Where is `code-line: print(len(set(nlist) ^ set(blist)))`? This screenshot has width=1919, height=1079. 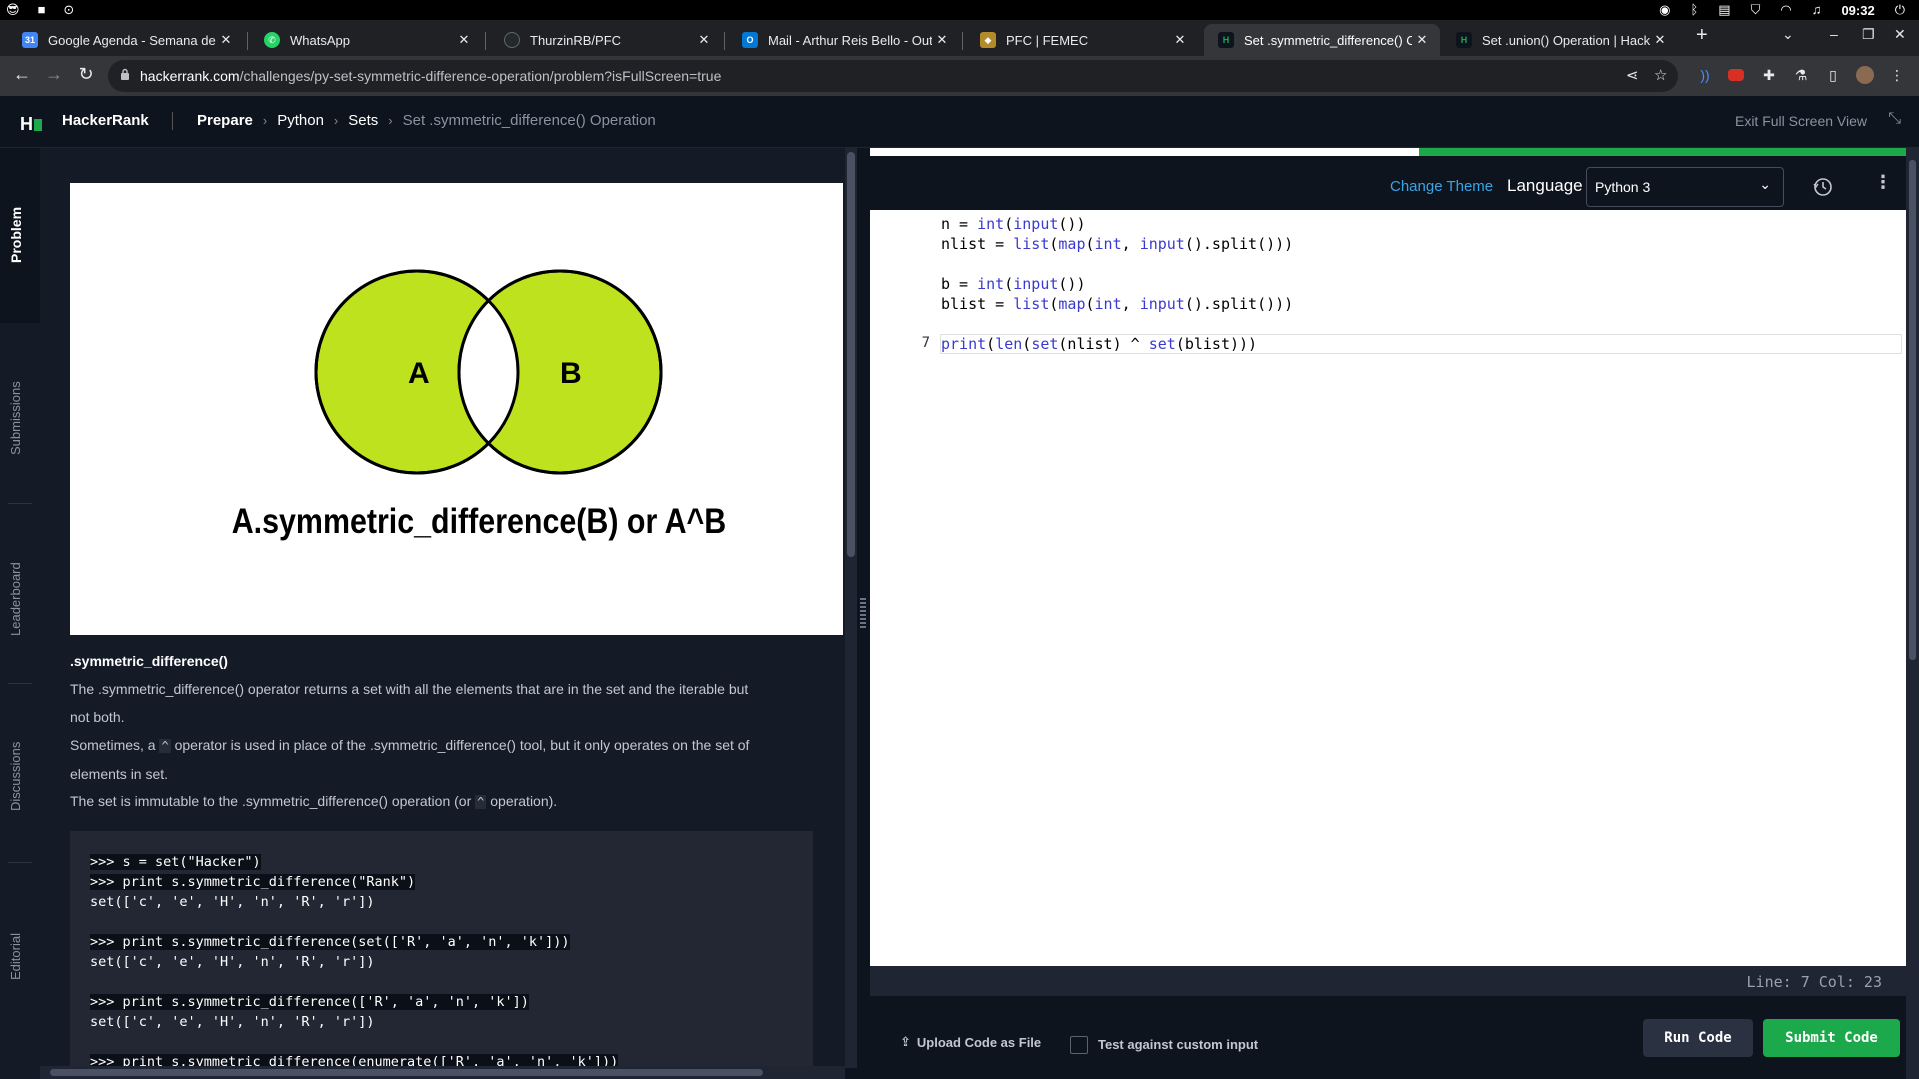
code-line: print(len(set(nlist) ^ set(blist))) is located at coordinates (1099, 344).